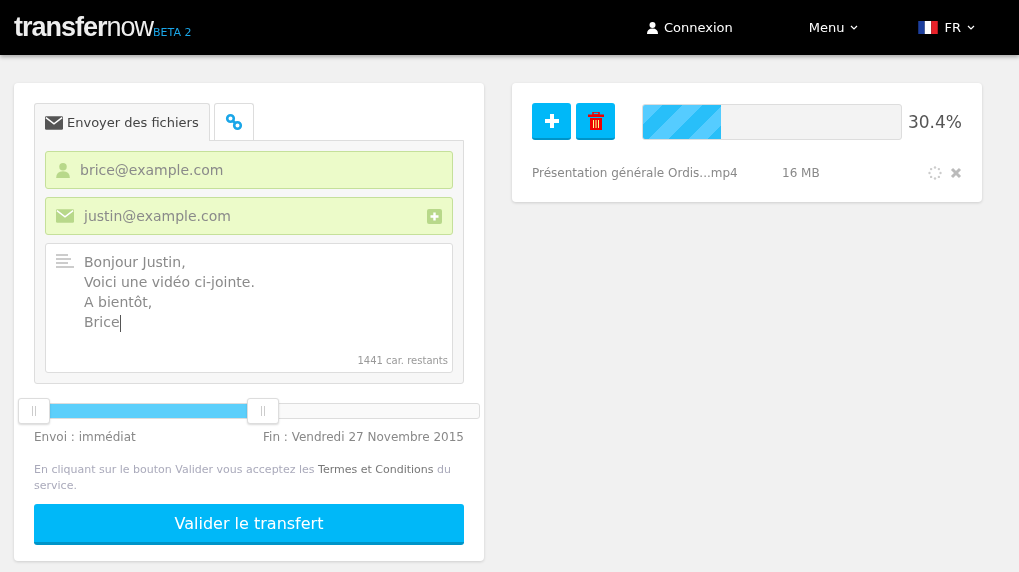 This screenshot has height=572, width=1019. I want to click on spinner-icon, so click(935, 173).